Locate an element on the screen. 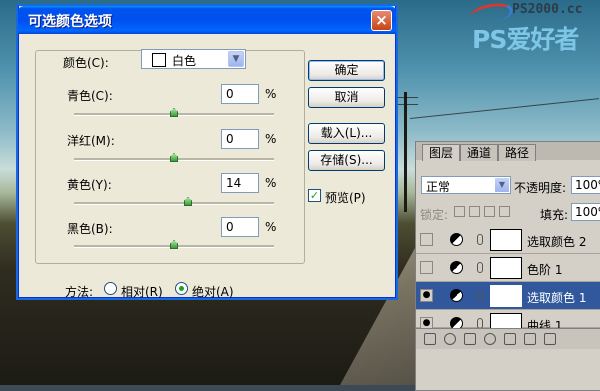 The height and width of the screenshot is (391, 600). layer-name: 色阶 1 is located at coordinates (545, 270).